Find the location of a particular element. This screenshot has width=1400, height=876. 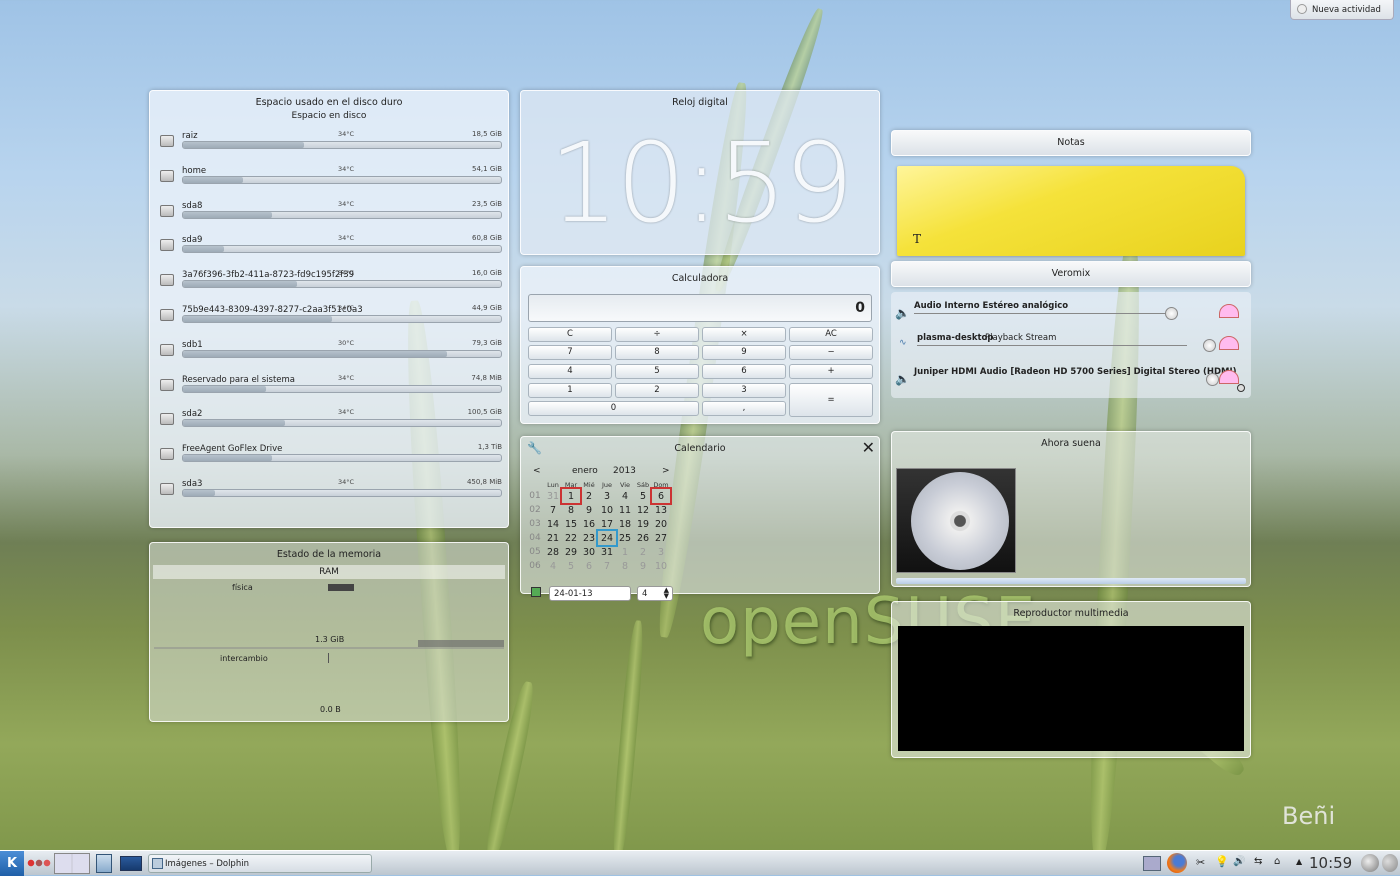

calc-key: 8 is located at coordinates (657, 352).